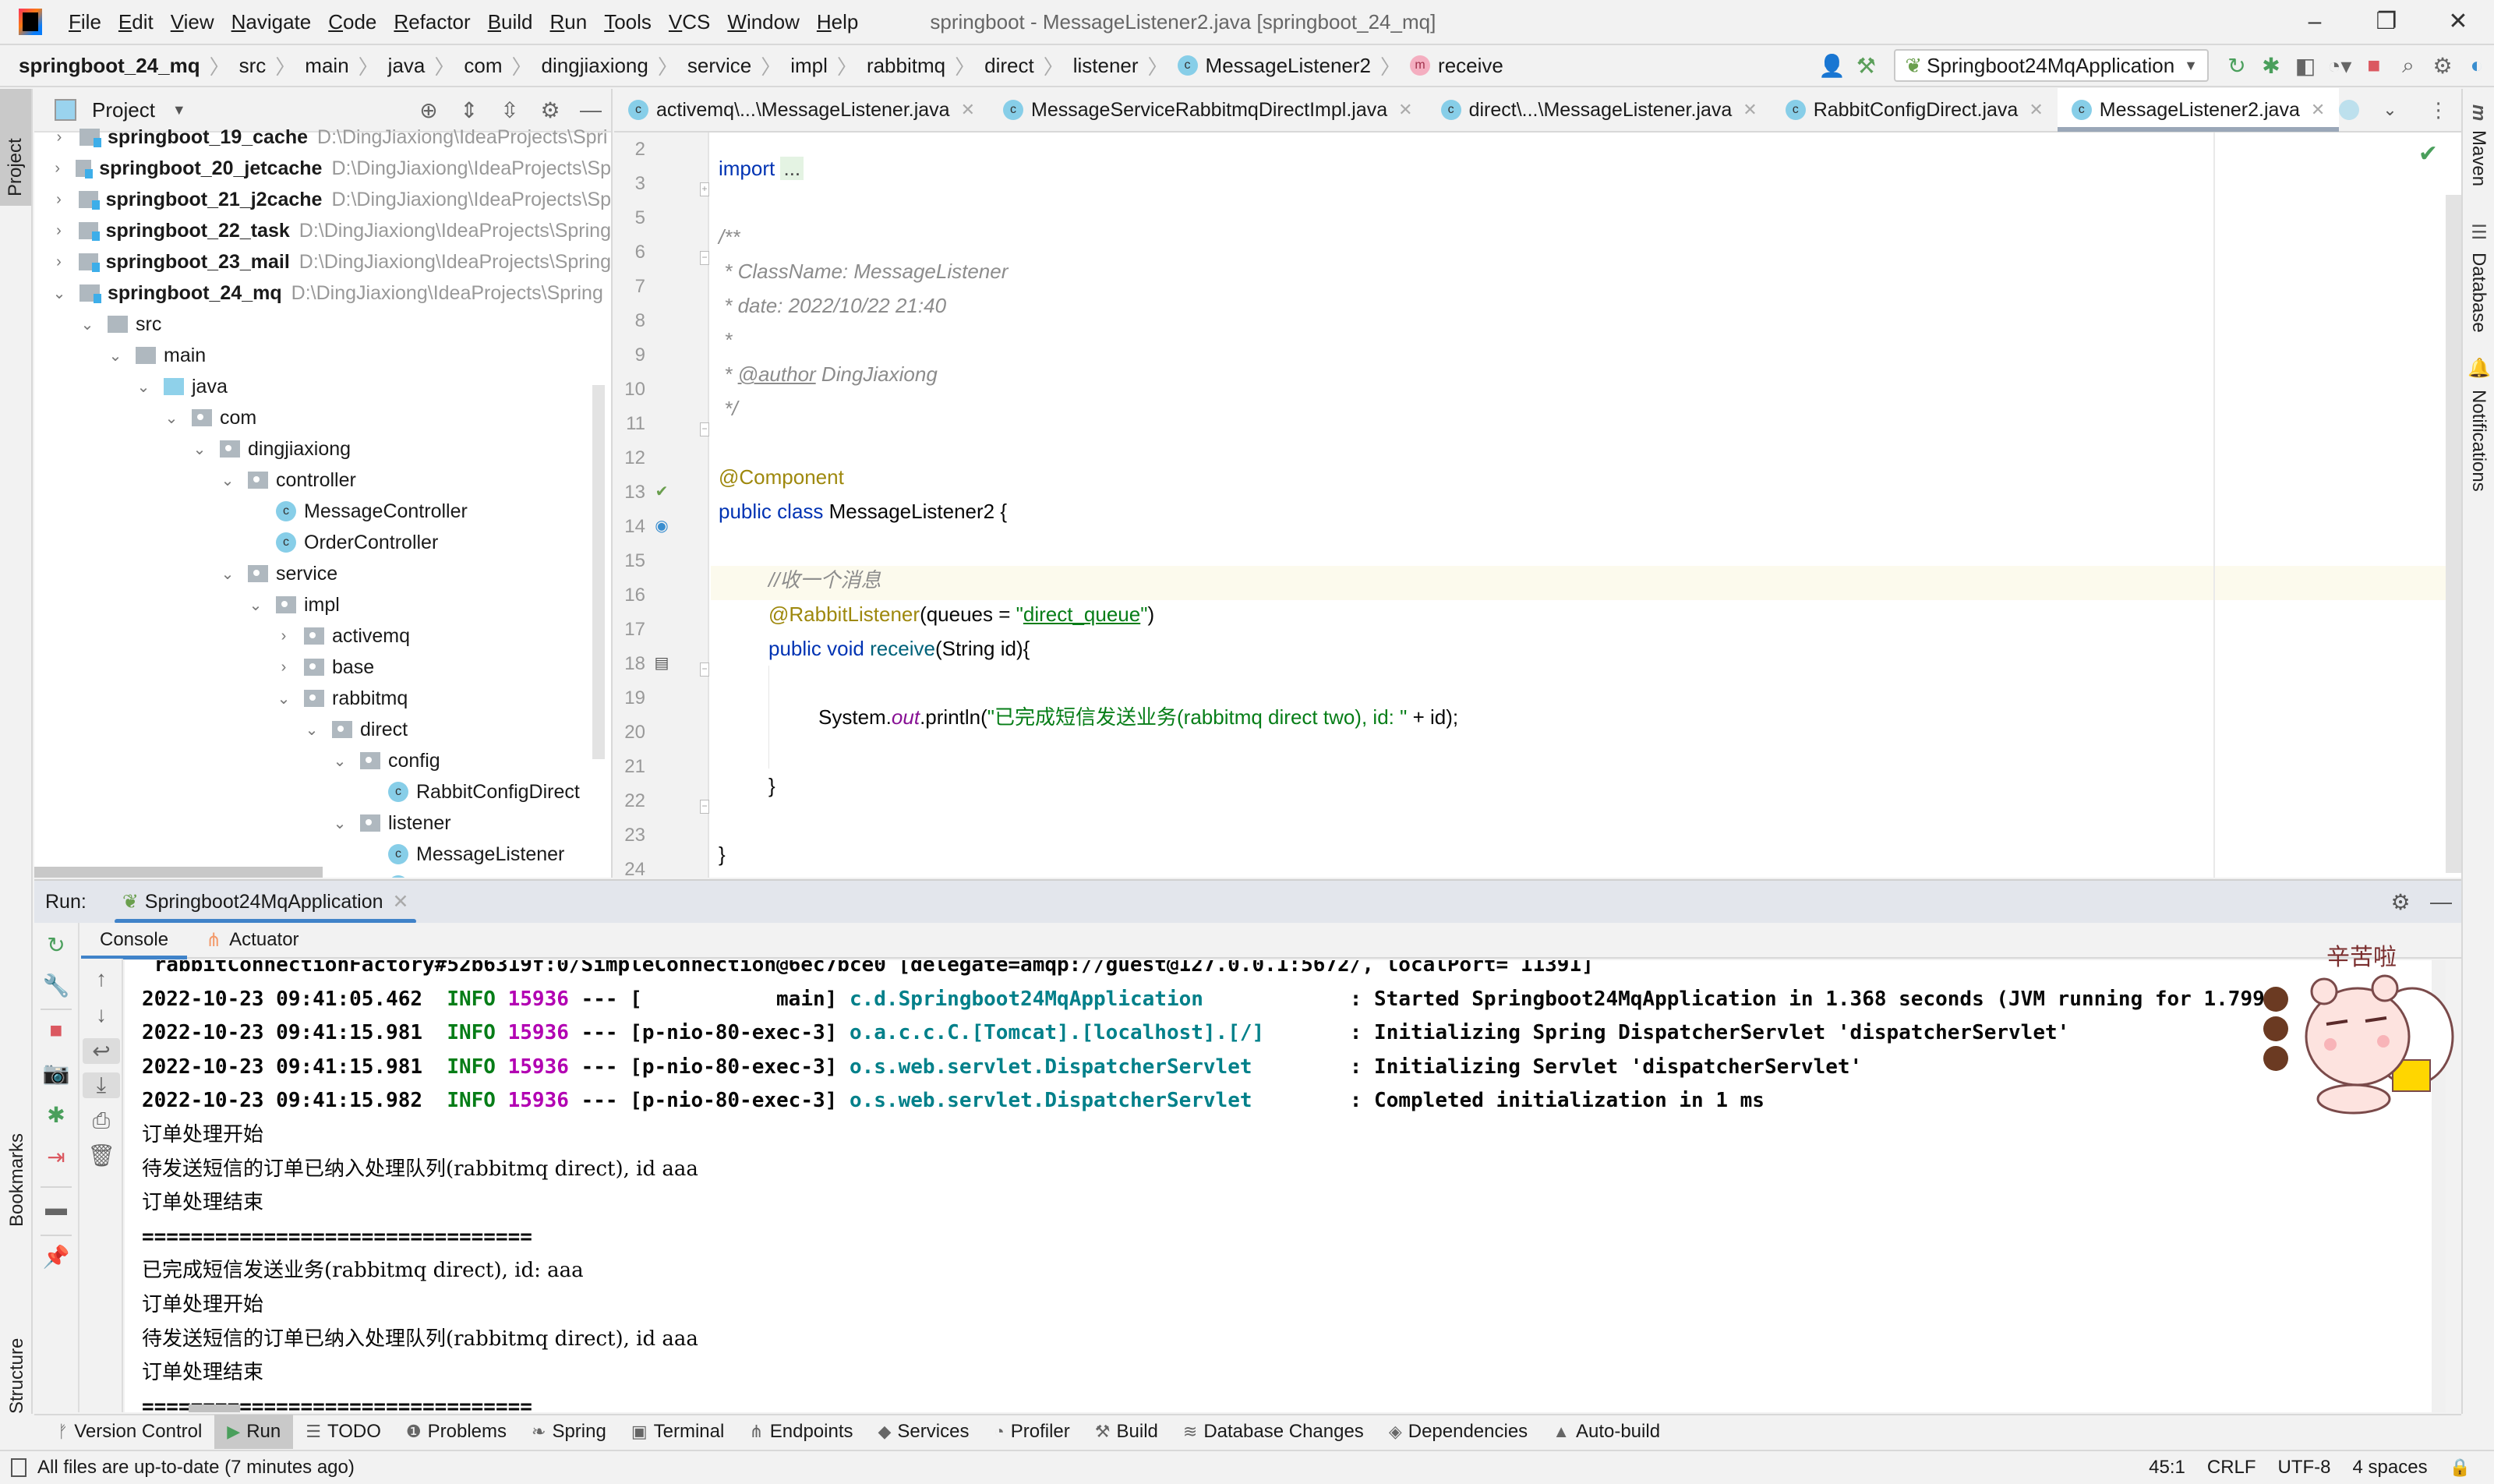 The height and width of the screenshot is (1484, 2494). I want to click on line-number: 8, so click(630, 321).